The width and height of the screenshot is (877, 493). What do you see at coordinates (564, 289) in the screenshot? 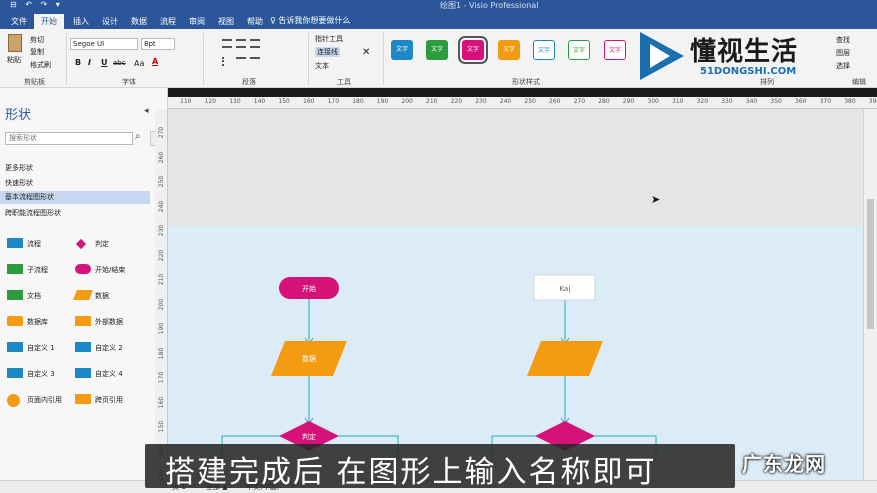
I see `text-entry-label: Ka|` at bounding box center [564, 289].